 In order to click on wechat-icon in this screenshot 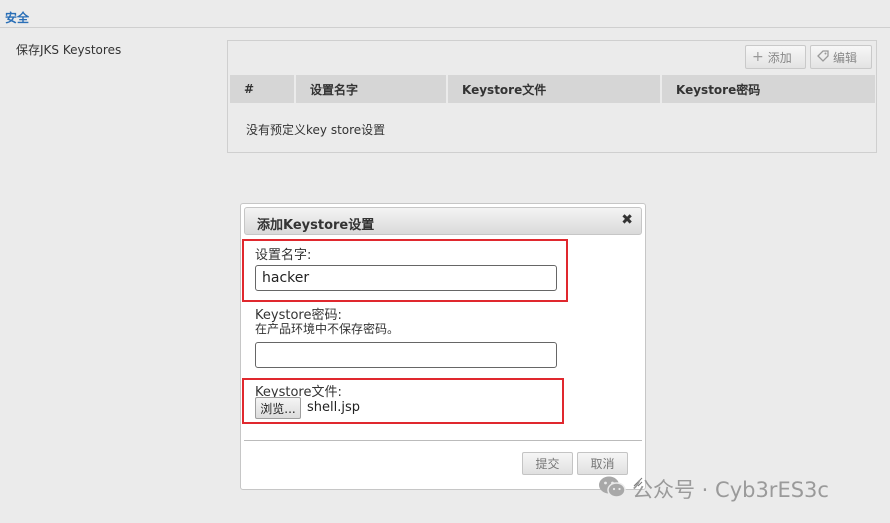, I will do `click(612, 489)`.